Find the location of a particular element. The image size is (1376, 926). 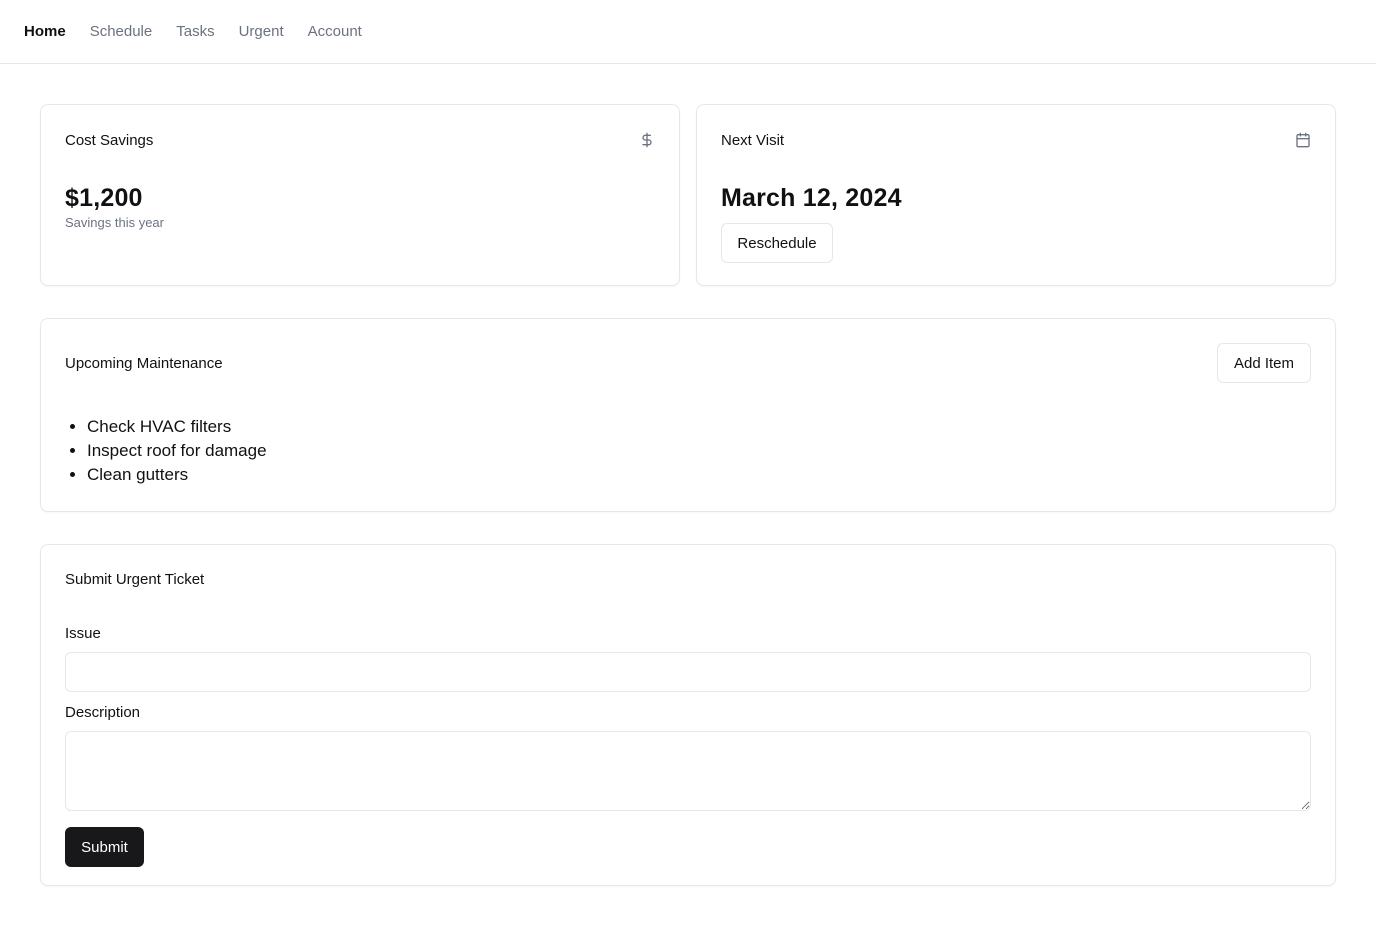

maintenance-header: Upcoming Maintenance Add Item is located at coordinates (688, 363).